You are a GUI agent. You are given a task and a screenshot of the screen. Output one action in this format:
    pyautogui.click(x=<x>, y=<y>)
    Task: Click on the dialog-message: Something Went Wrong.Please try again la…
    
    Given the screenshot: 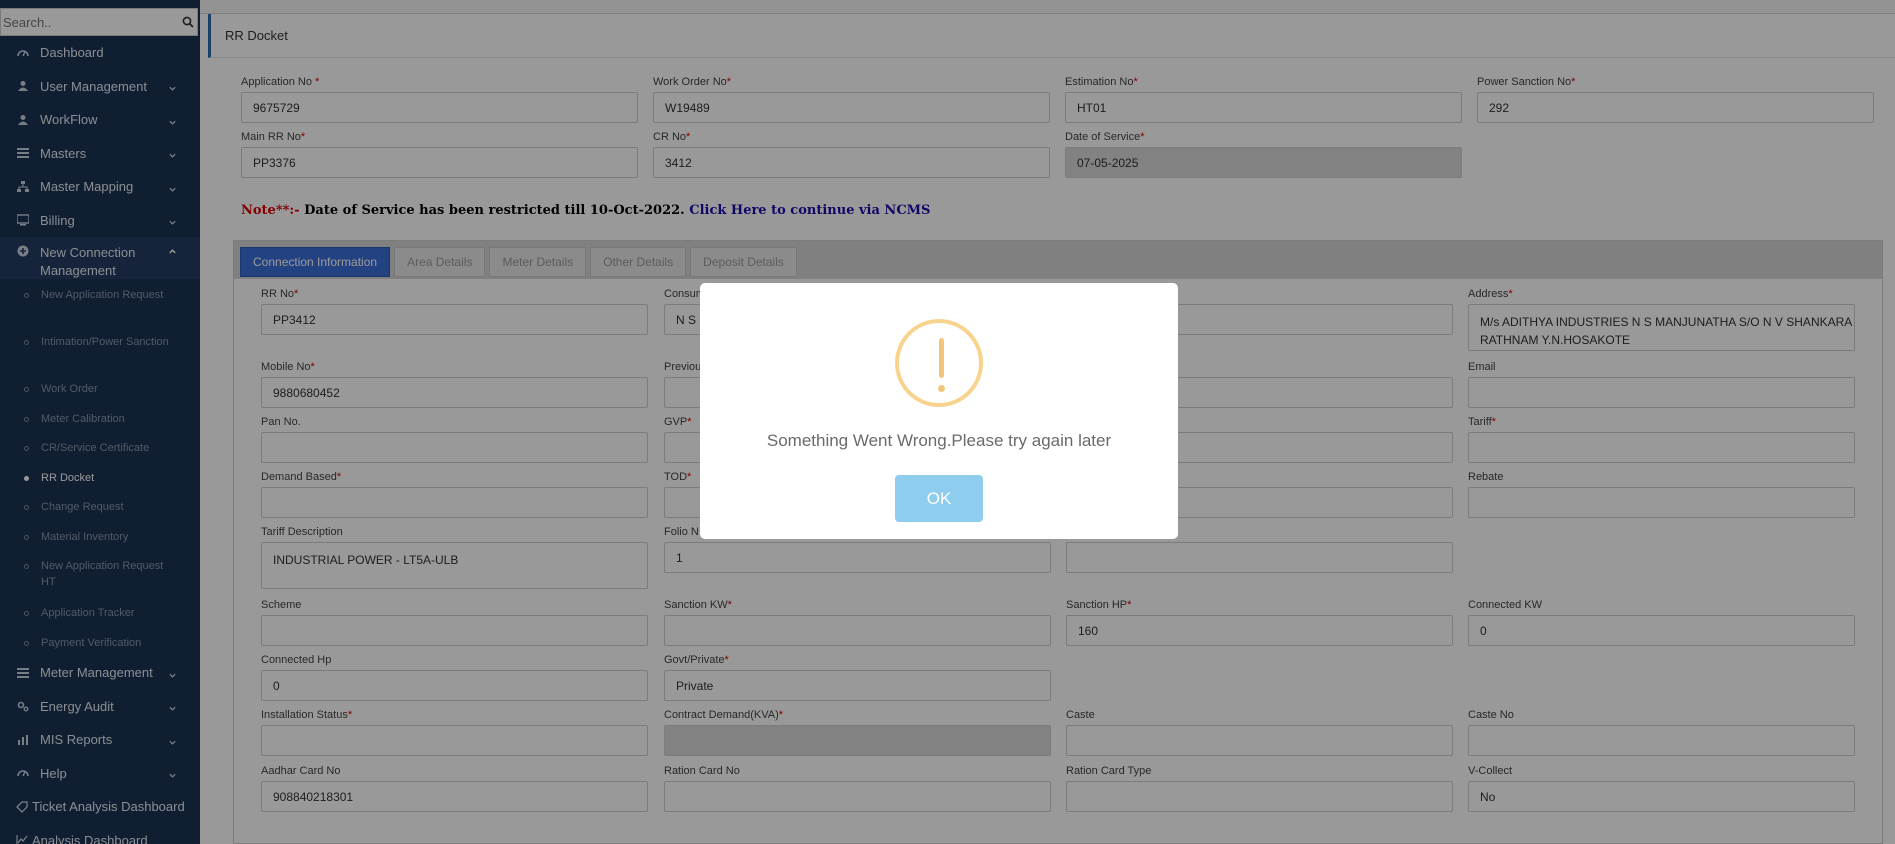 What is the action you would take?
    pyautogui.click(x=939, y=440)
    